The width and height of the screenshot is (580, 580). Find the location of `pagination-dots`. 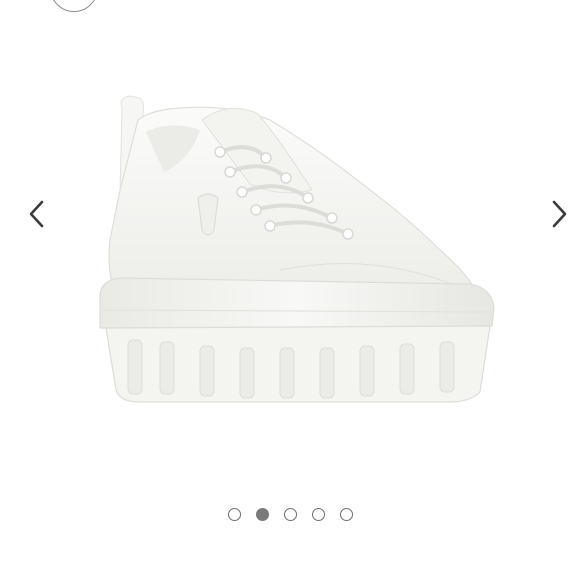

pagination-dots is located at coordinates (290, 514).